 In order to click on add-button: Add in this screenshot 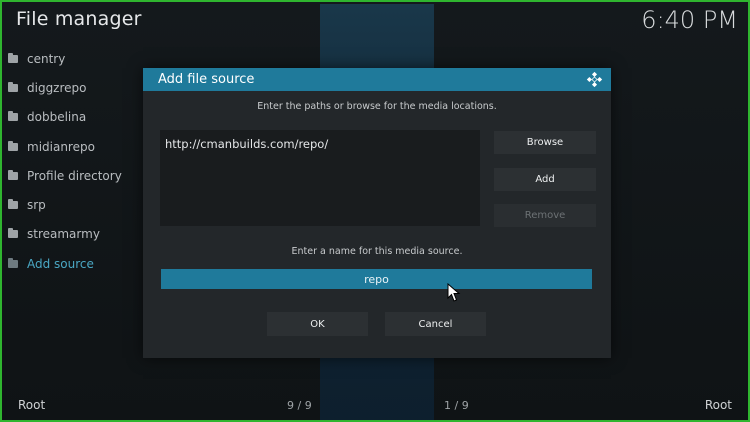, I will do `click(545, 179)`.